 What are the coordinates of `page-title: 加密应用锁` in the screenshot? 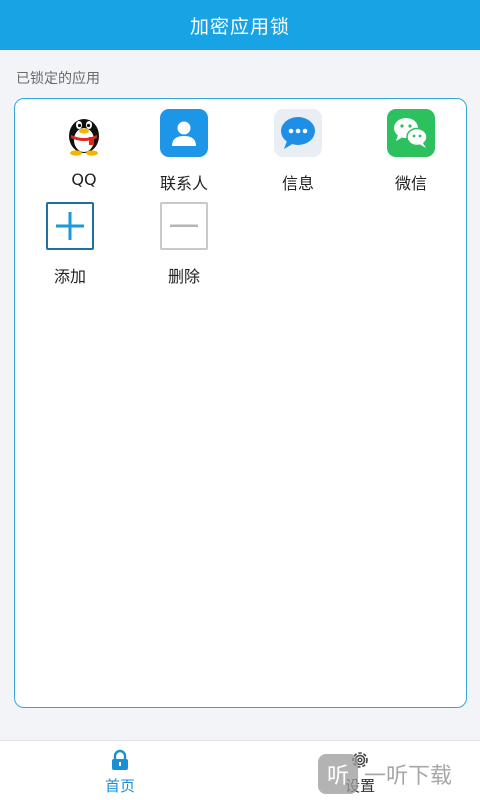 It's located at (239, 26).